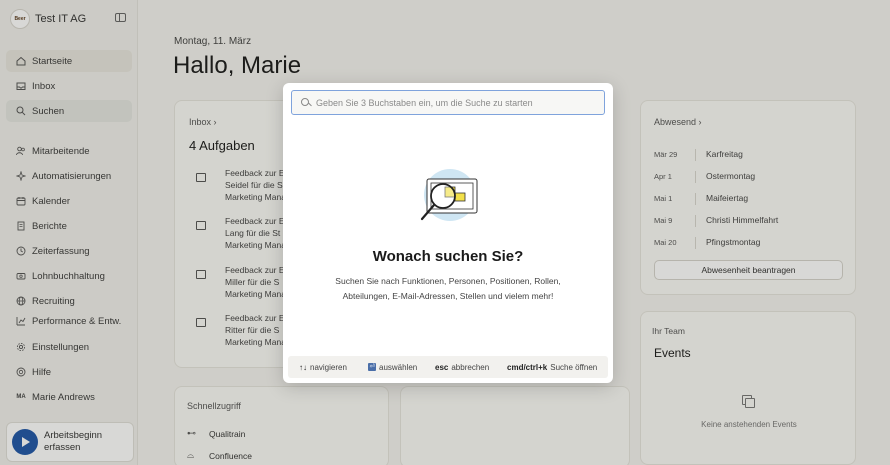 The width and height of the screenshot is (890, 465). What do you see at coordinates (398, 367) in the screenshot?
I see `hint-label: auswählen` at bounding box center [398, 367].